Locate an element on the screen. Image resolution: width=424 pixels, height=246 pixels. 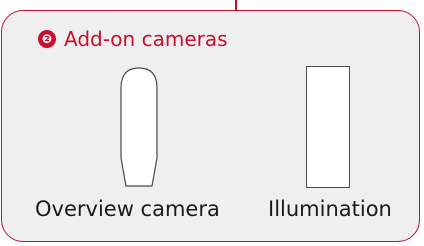
overview-camera-label: Overview camera is located at coordinates (127, 209).